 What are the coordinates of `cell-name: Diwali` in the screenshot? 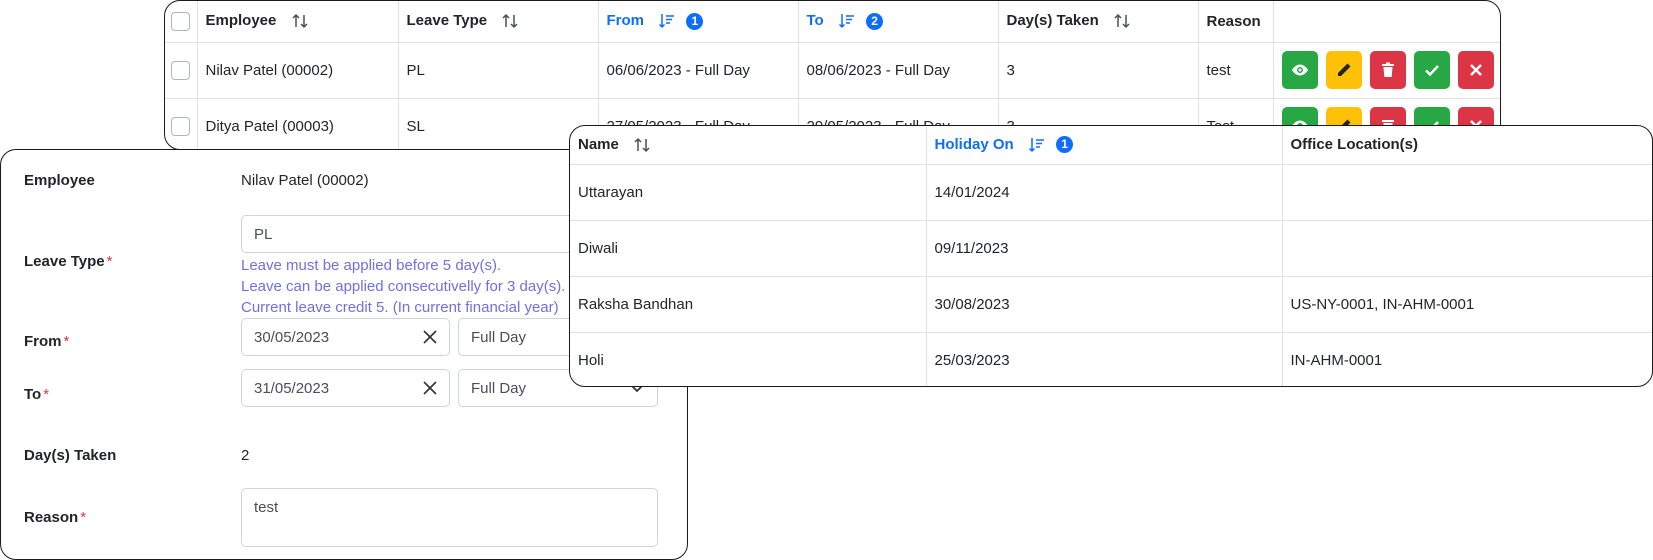 It's located at (748, 248).